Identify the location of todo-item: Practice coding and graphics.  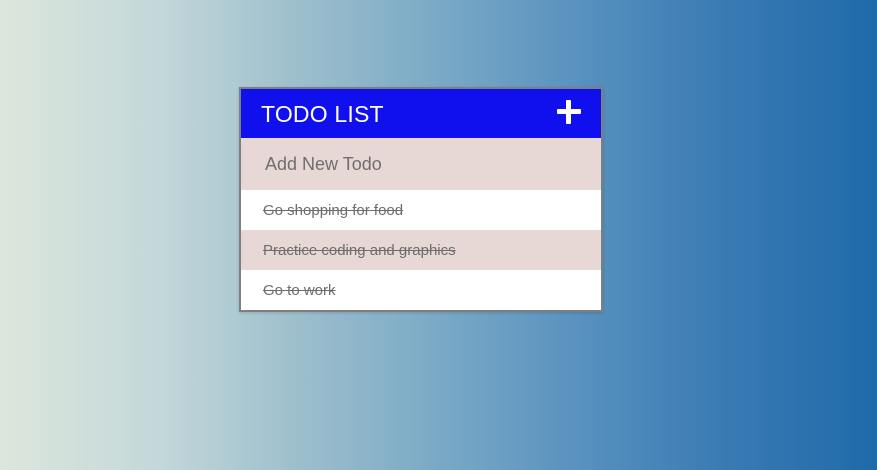
(421, 250).